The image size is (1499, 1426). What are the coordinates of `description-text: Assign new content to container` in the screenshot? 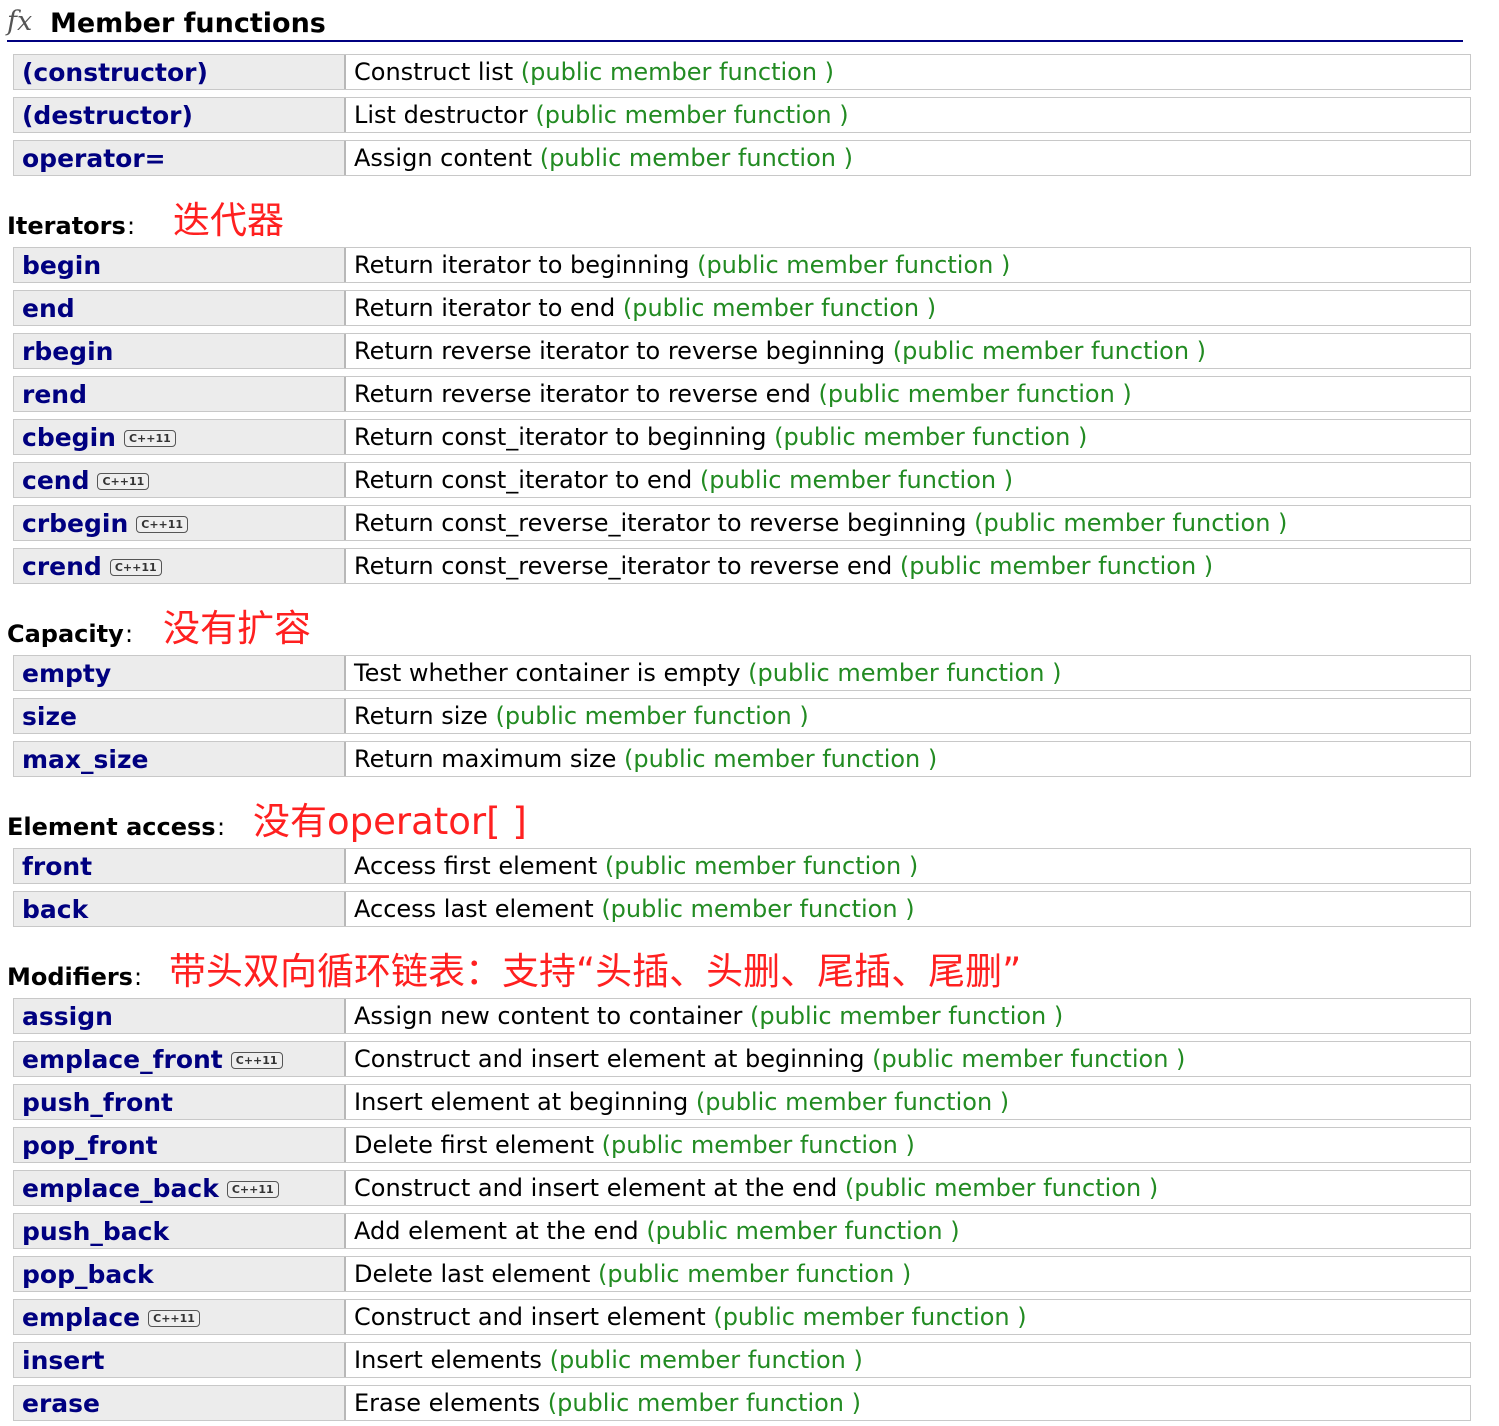 It's located at (548, 1016).